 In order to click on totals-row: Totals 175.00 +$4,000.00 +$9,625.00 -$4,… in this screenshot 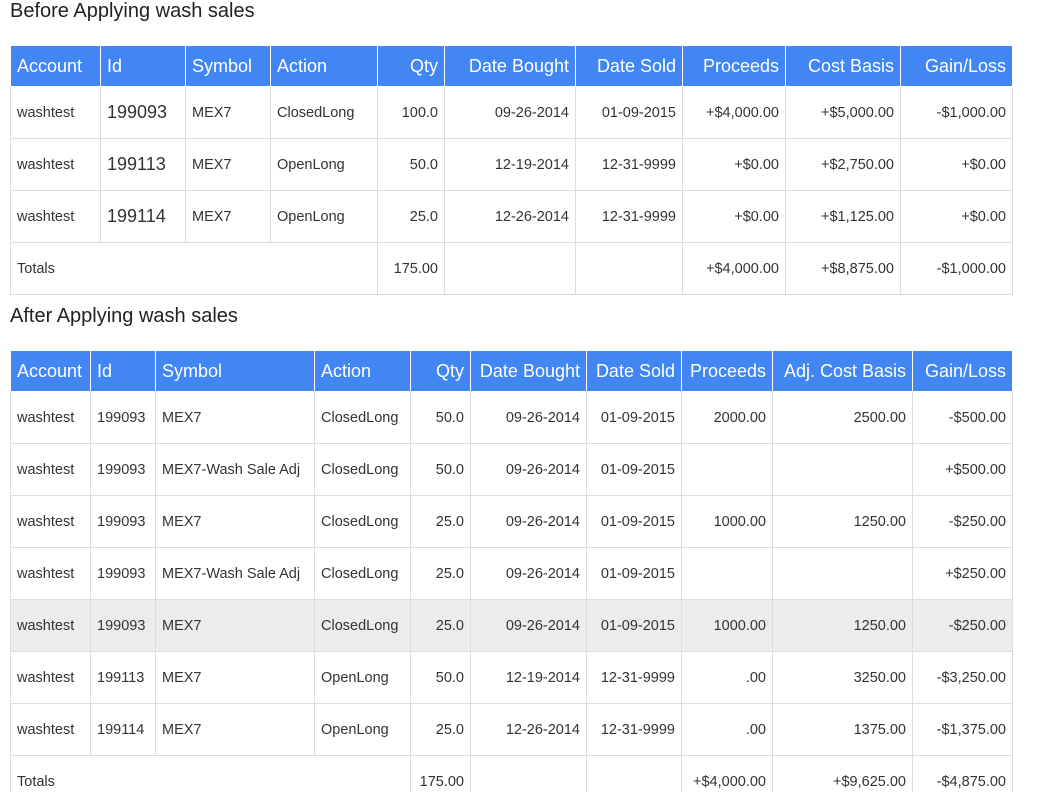, I will do `click(511, 773)`.